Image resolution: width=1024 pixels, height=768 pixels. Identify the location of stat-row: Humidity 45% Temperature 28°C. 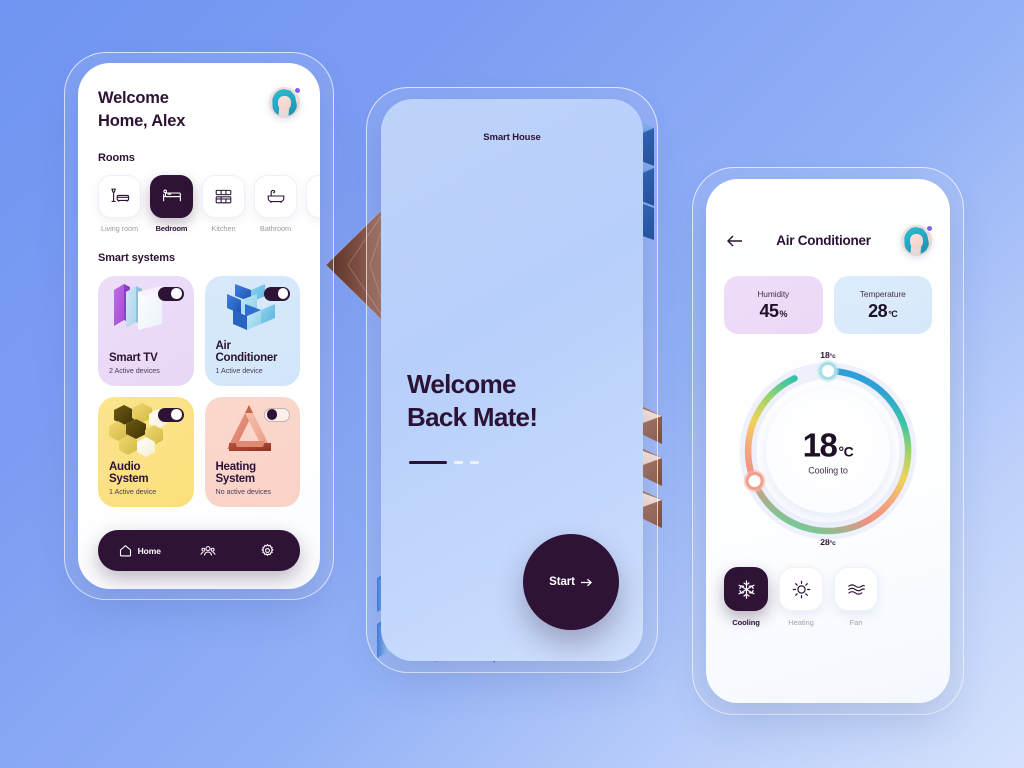
(828, 305).